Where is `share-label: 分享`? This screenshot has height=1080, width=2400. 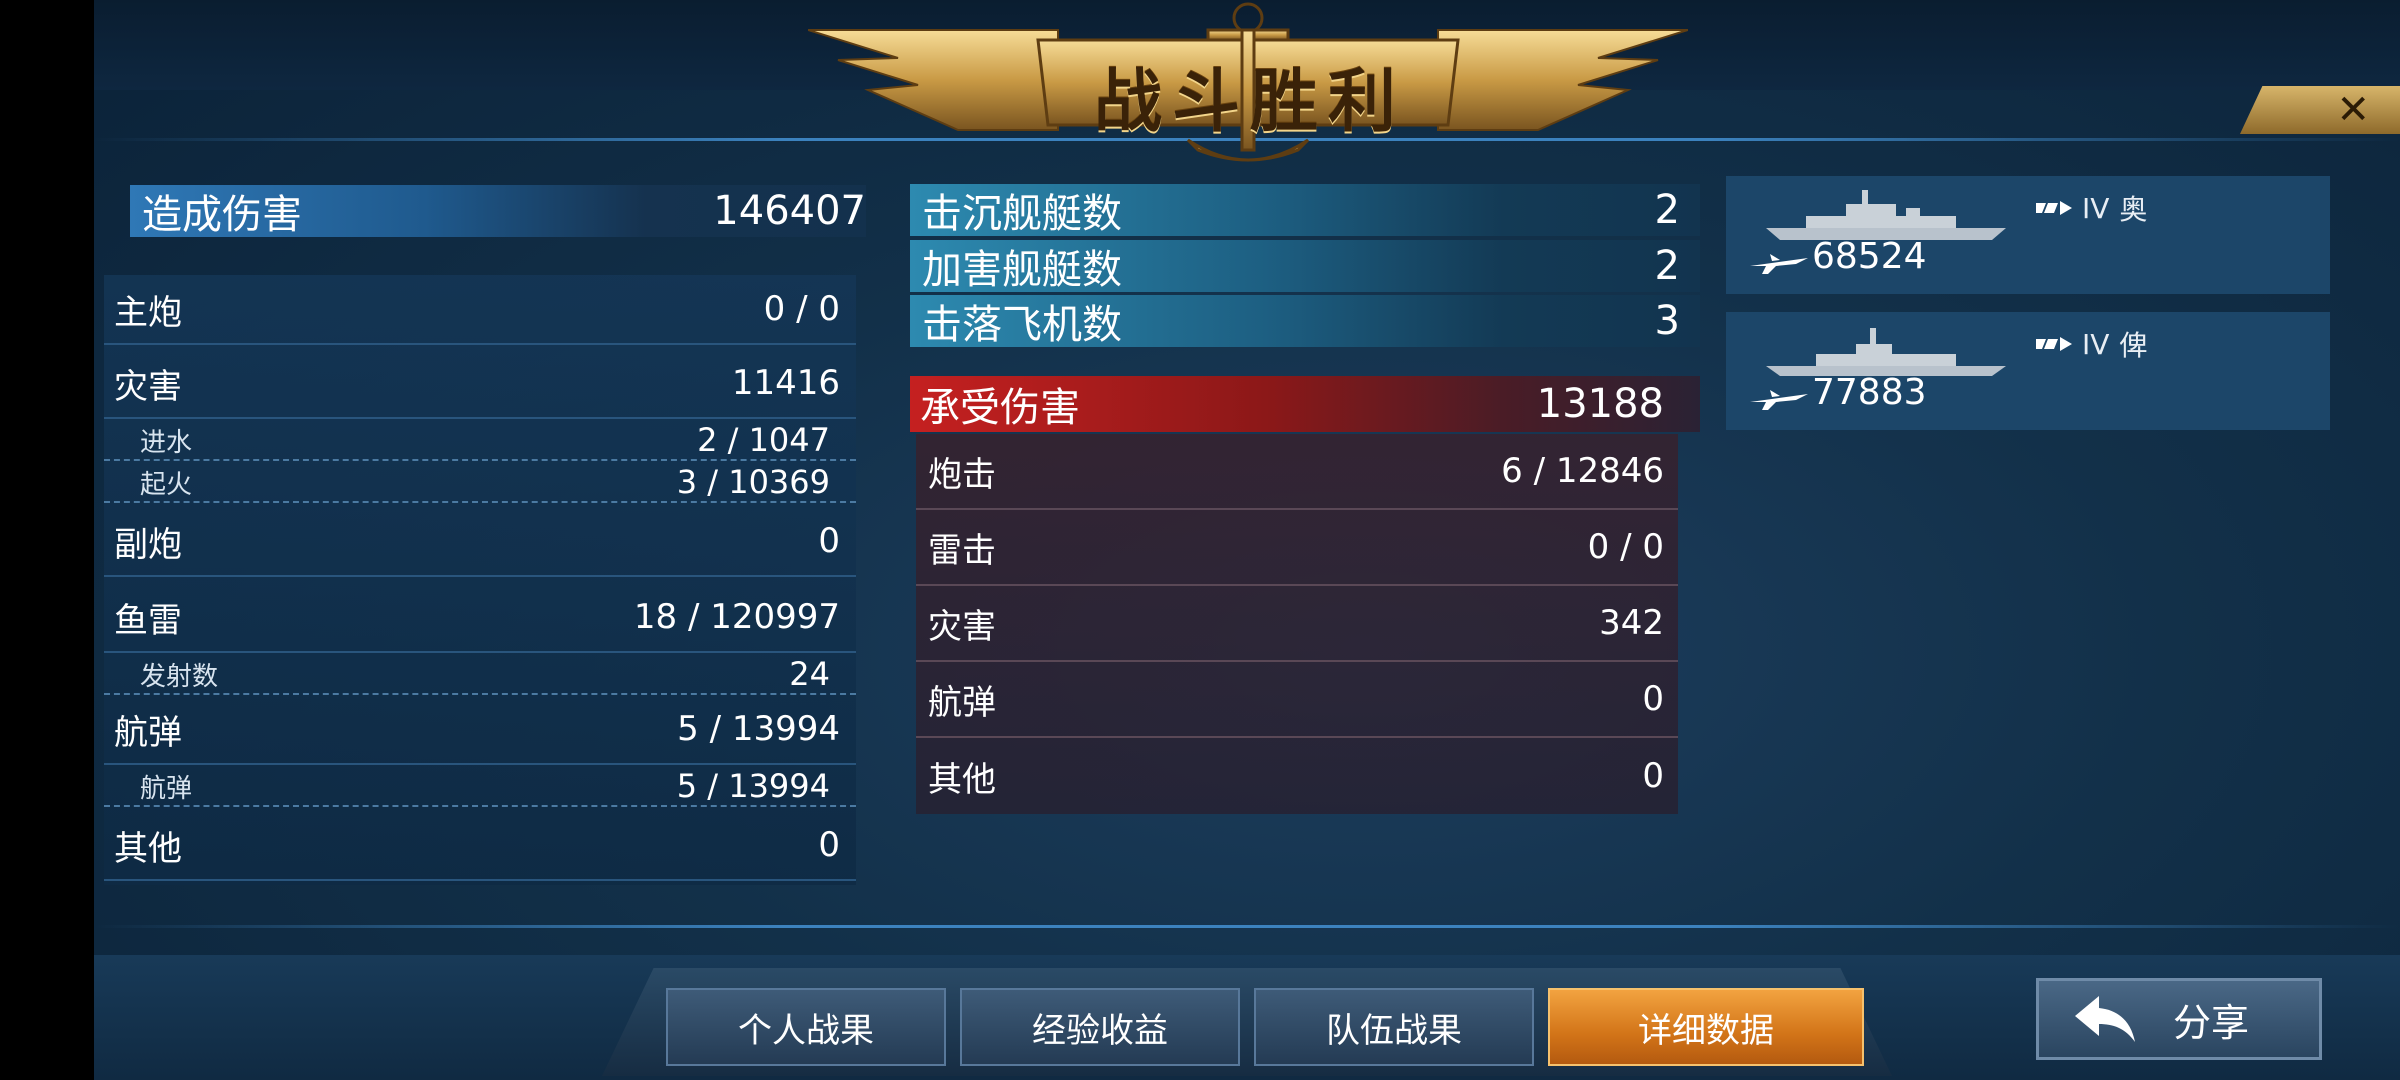 share-label: 分享 is located at coordinates (2211, 1022).